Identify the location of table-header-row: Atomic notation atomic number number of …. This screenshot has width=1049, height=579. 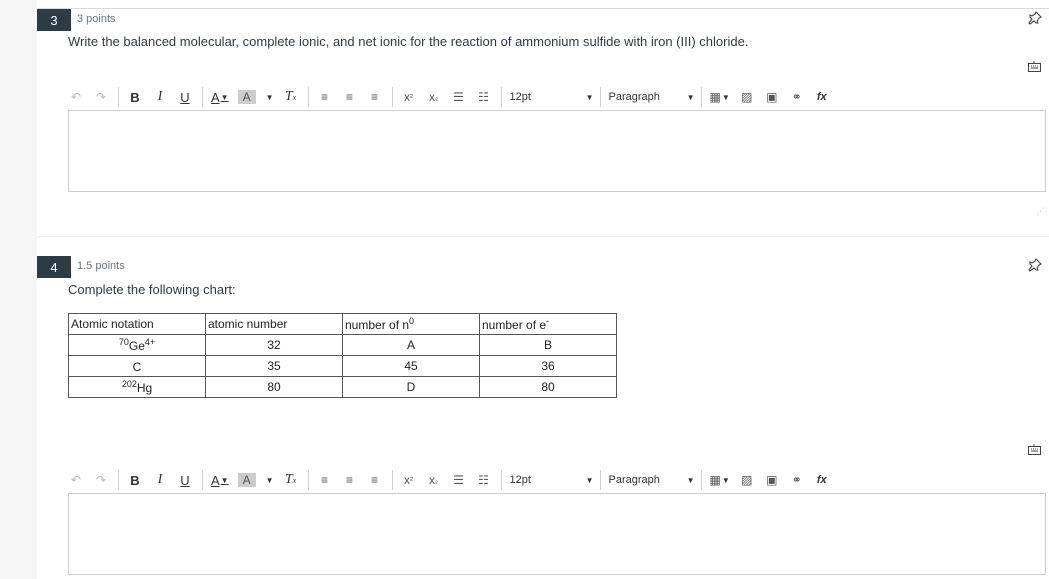
(342, 324).